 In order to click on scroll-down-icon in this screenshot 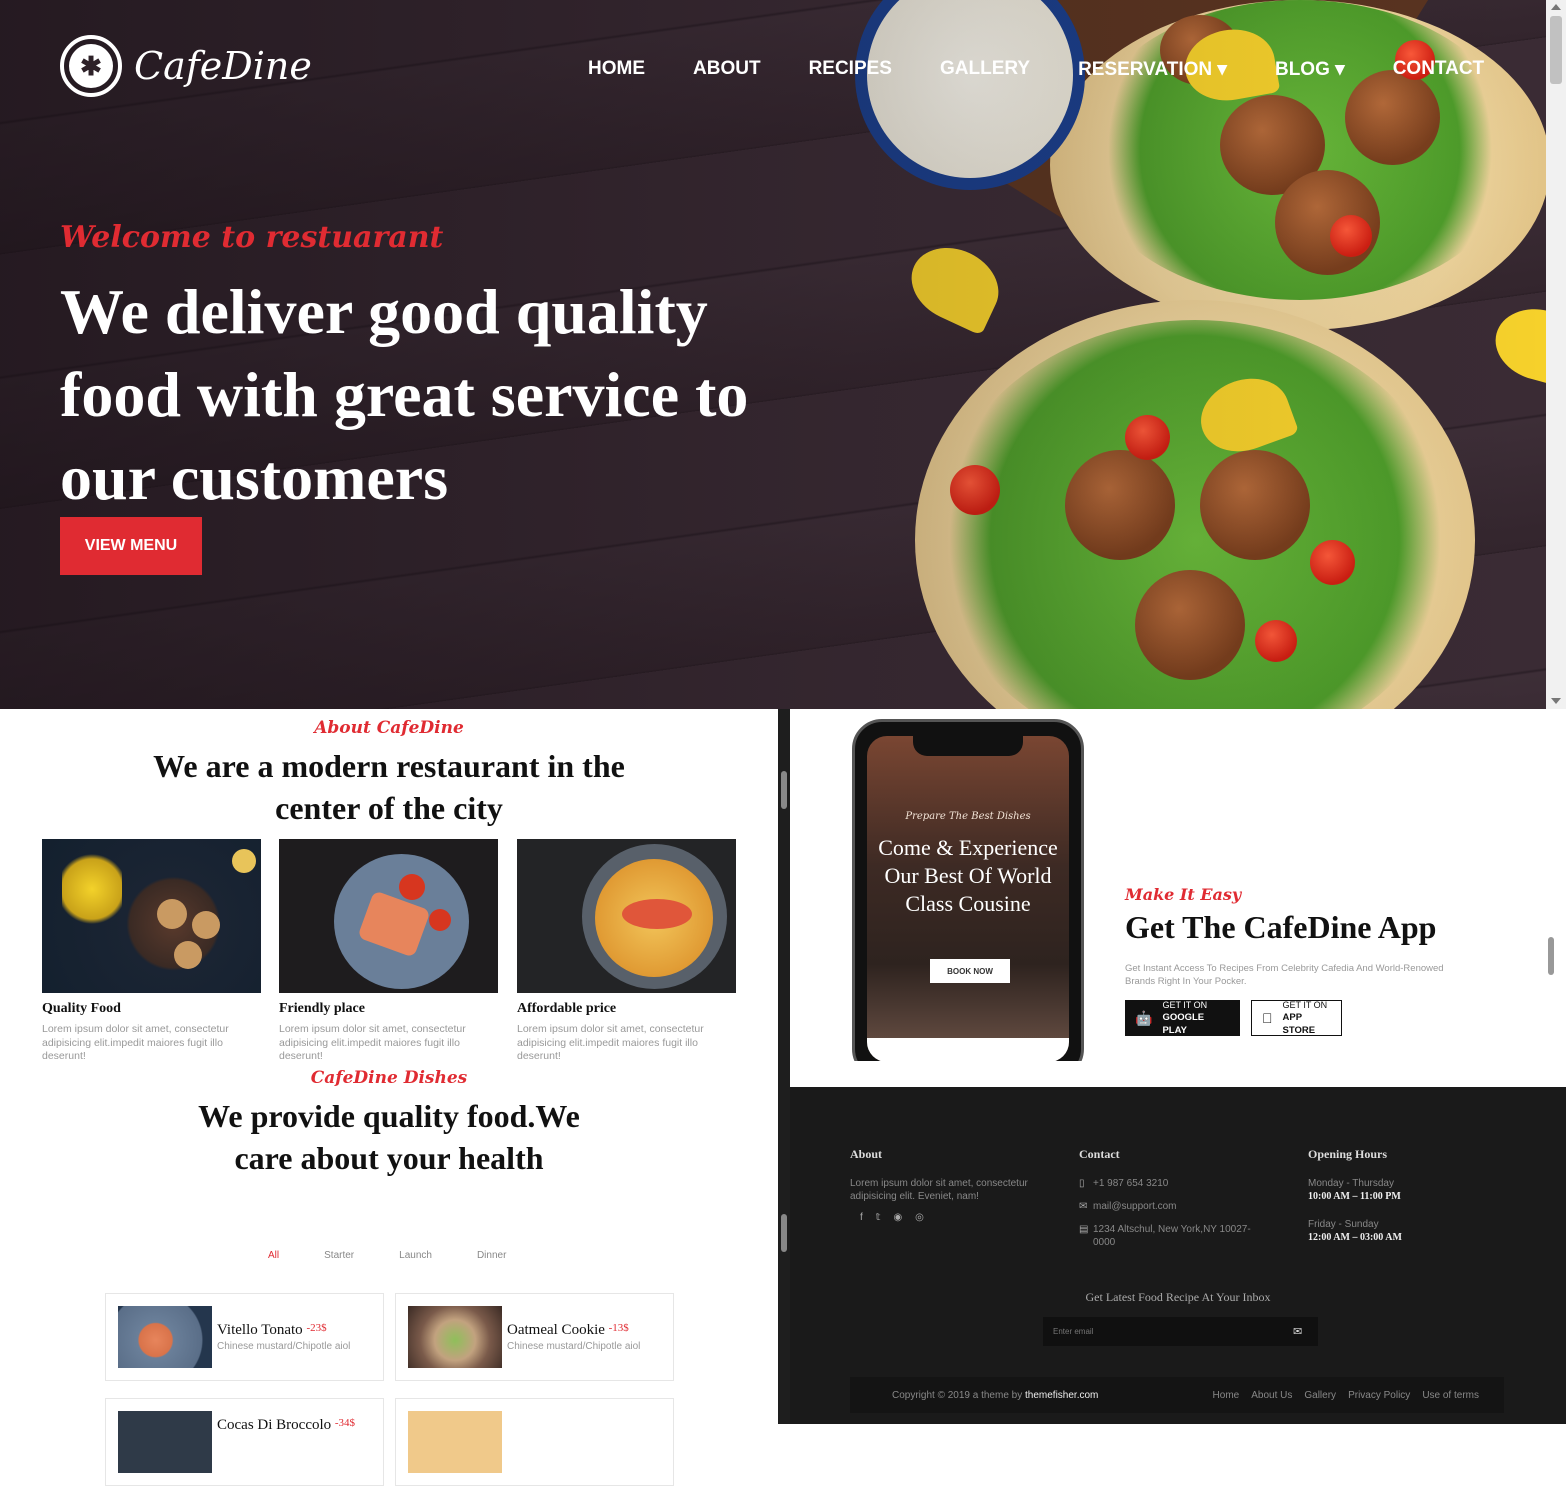, I will do `click(1556, 701)`.